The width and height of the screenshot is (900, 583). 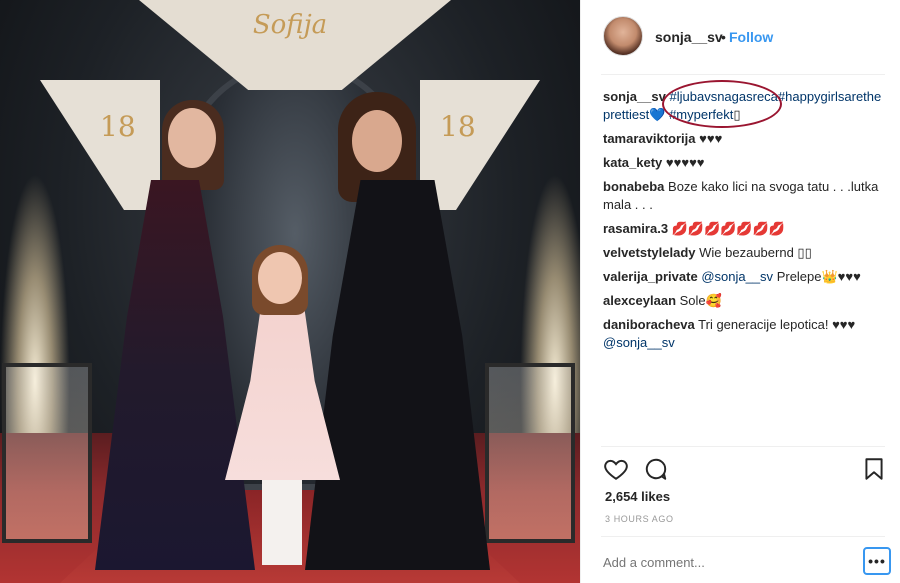 What do you see at coordinates (700, 300) in the screenshot?
I see `comment-text: Sole🥰` at bounding box center [700, 300].